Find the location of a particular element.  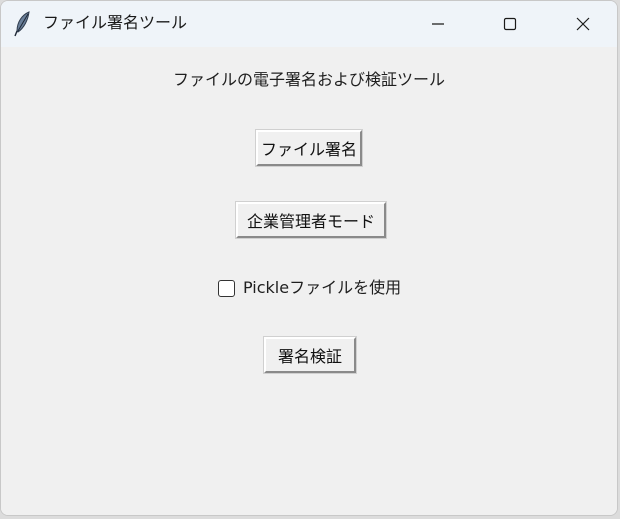

minimize-icon is located at coordinates (438, 24).